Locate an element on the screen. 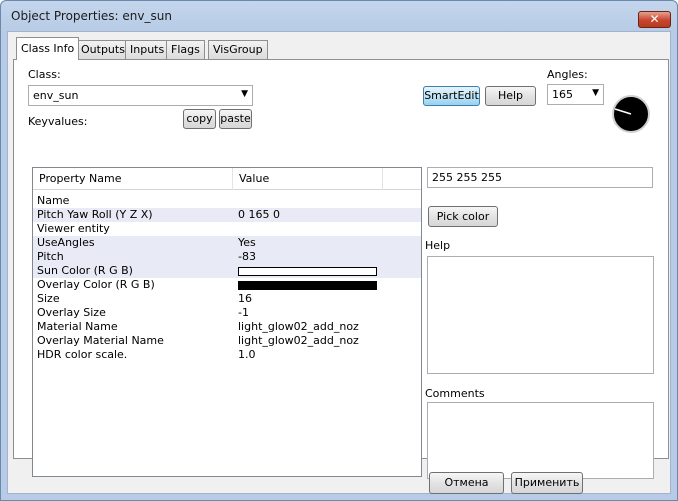 The height and width of the screenshot is (501, 678). table-row: Name is located at coordinates (227, 201).